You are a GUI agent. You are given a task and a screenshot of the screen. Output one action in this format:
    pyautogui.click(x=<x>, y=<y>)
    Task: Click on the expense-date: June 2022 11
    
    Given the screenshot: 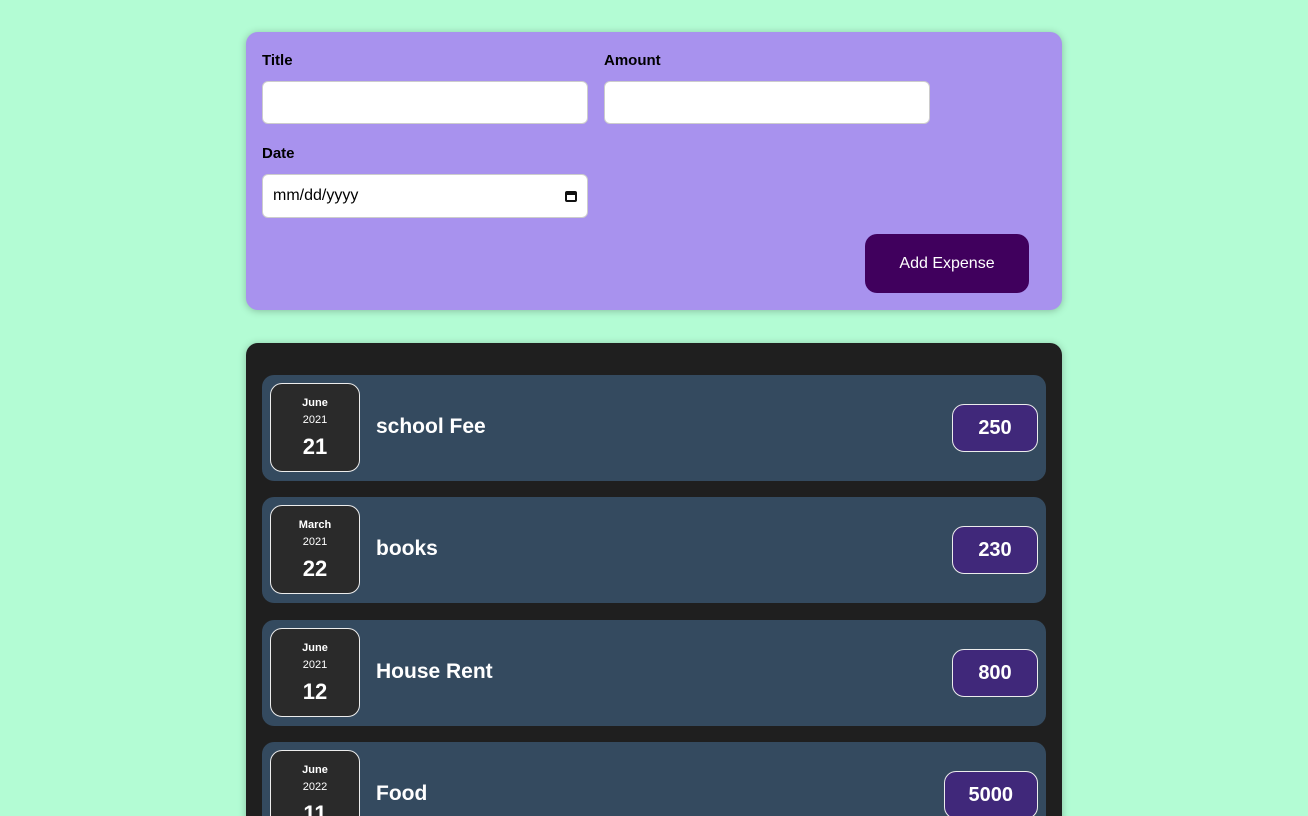 What is the action you would take?
    pyautogui.click(x=315, y=783)
    